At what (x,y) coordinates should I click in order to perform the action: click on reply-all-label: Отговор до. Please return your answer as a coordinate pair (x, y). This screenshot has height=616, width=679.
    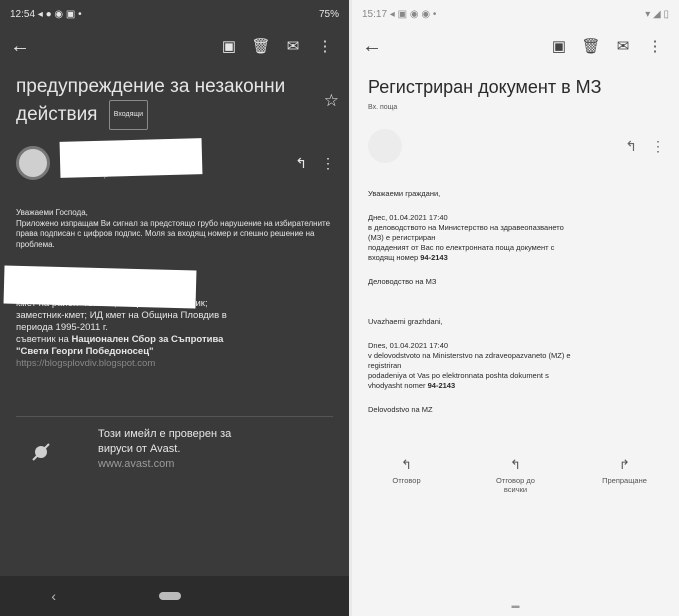
    Looking at the image, I should click on (515, 480).